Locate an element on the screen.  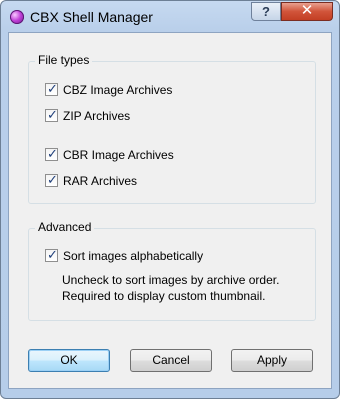
cancel-button: Cancel is located at coordinates (171, 360).